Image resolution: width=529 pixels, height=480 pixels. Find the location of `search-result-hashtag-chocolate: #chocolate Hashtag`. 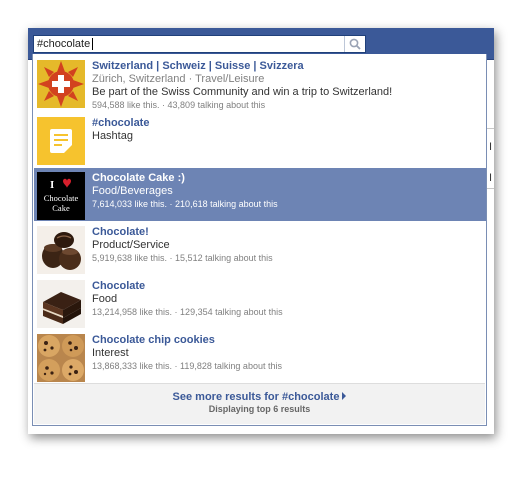

search-result-hashtag-chocolate: #chocolate Hashtag is located at coordinates (260, 139).